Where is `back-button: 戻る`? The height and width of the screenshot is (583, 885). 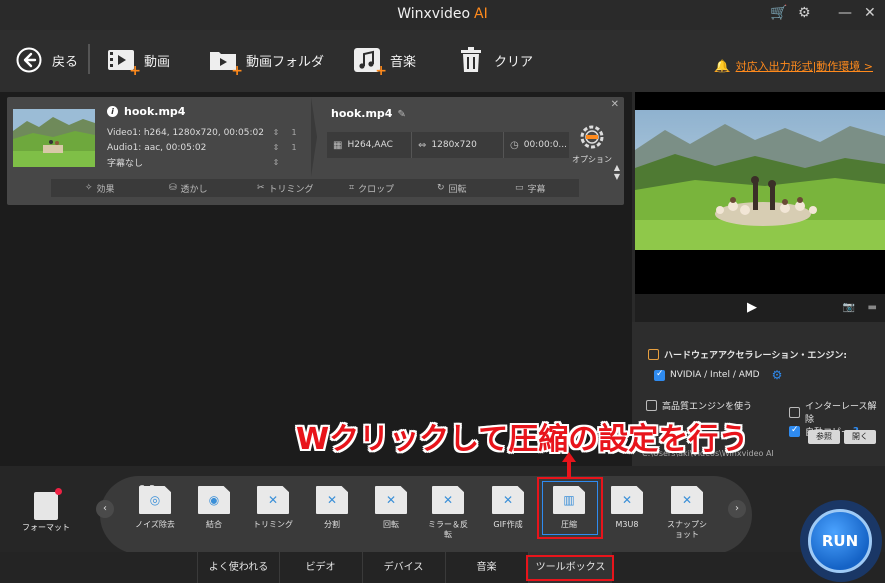
back-button: 戻る is located at coordinates (46, 60).